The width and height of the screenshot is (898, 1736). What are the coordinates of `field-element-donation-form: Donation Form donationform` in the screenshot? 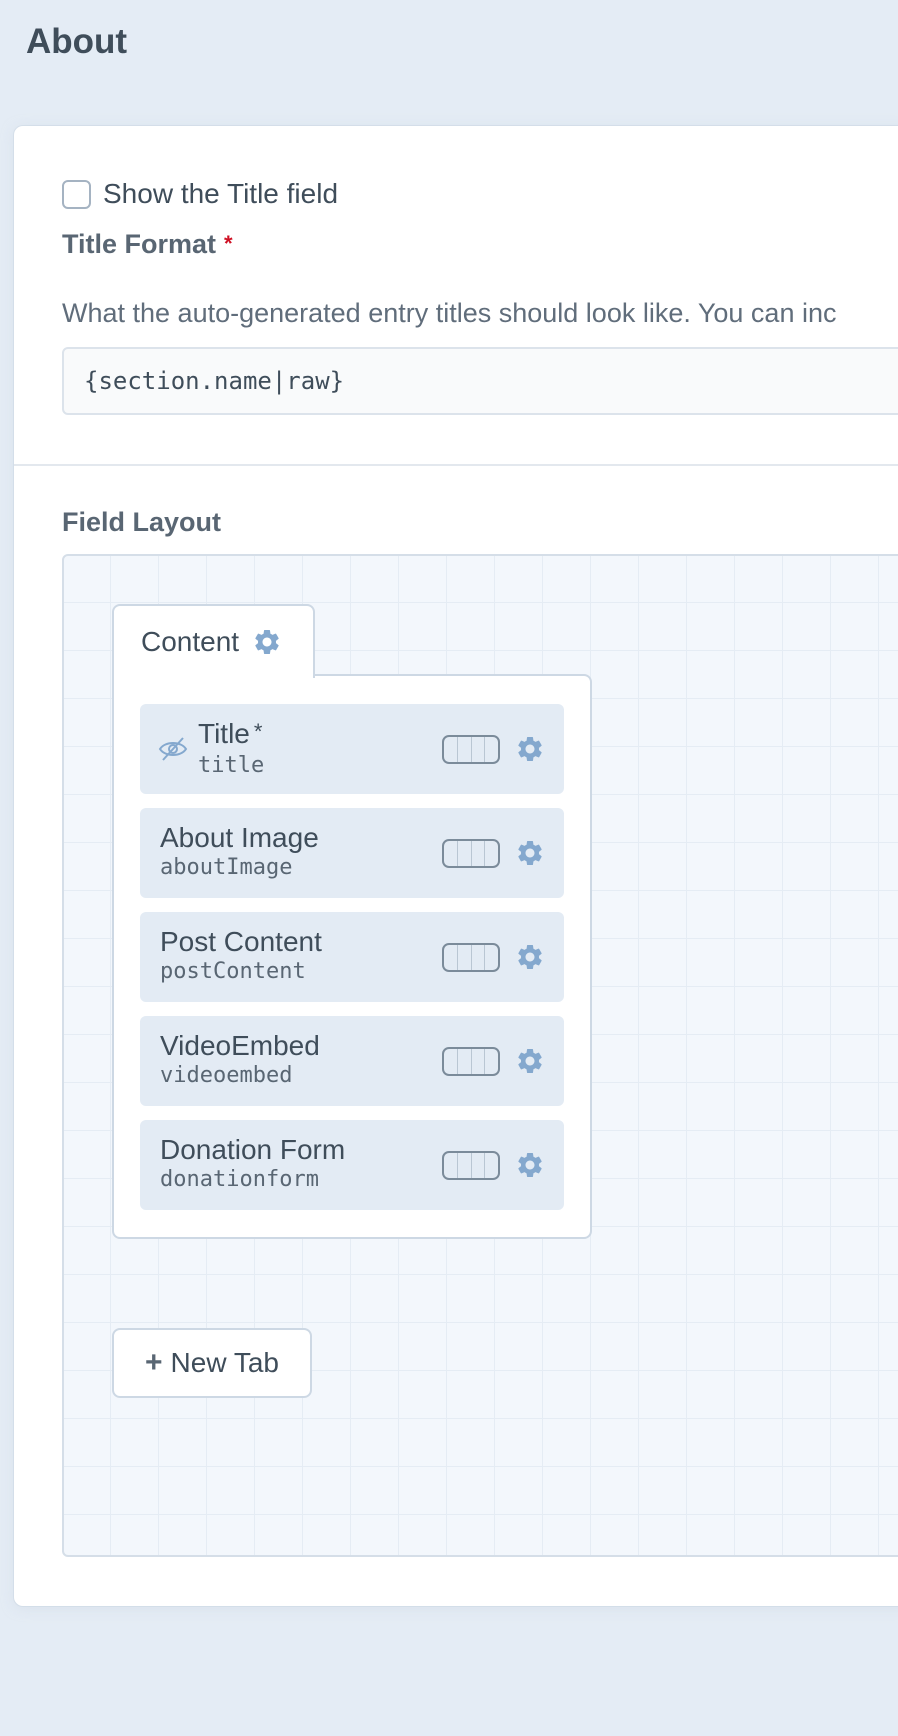 It's located at (352, 1165).